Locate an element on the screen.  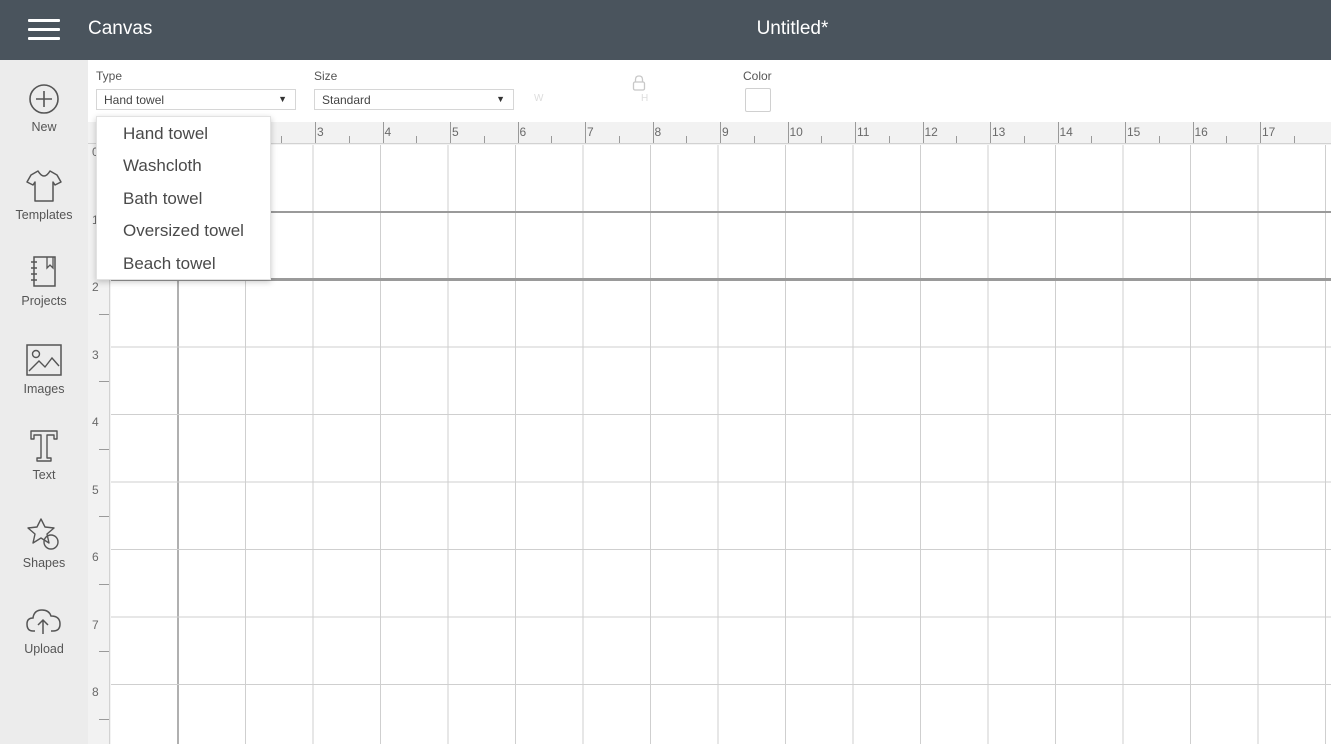
ruler-left-tick-label: 5 is located at coordinates (95, 489).